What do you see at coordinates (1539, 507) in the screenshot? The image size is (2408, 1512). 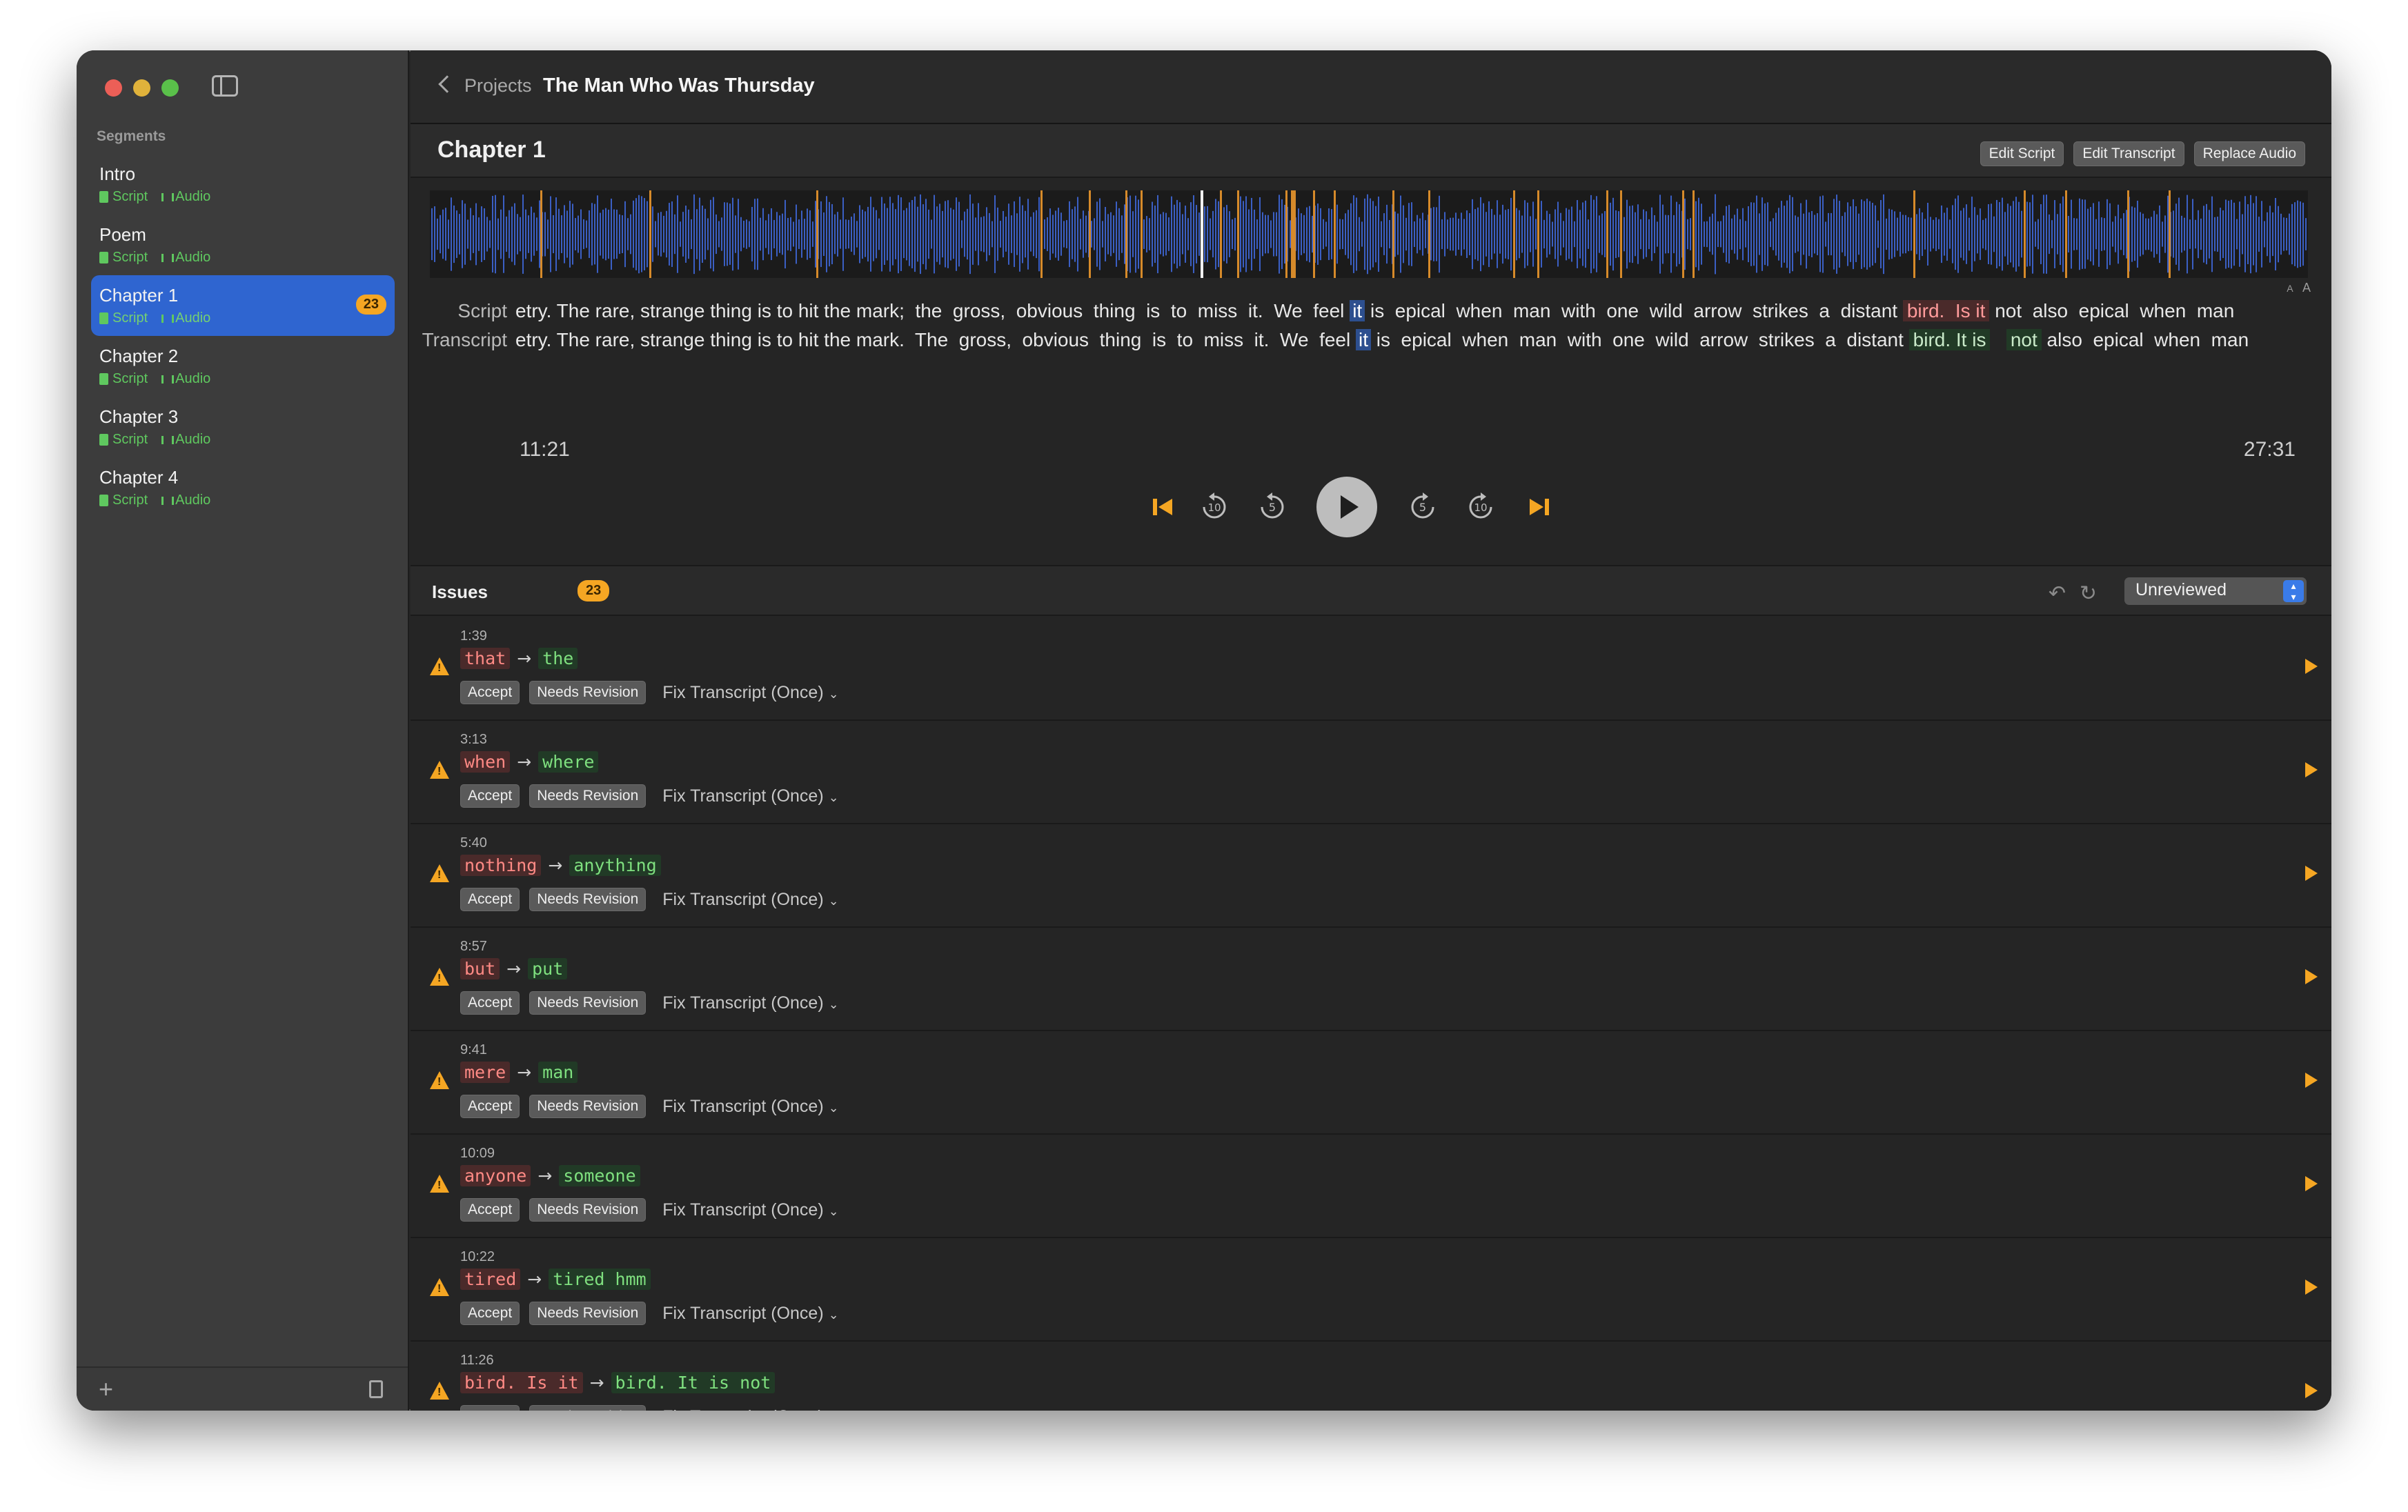 I see `skip-to-end-icon` at bounding box center [1539, 507].